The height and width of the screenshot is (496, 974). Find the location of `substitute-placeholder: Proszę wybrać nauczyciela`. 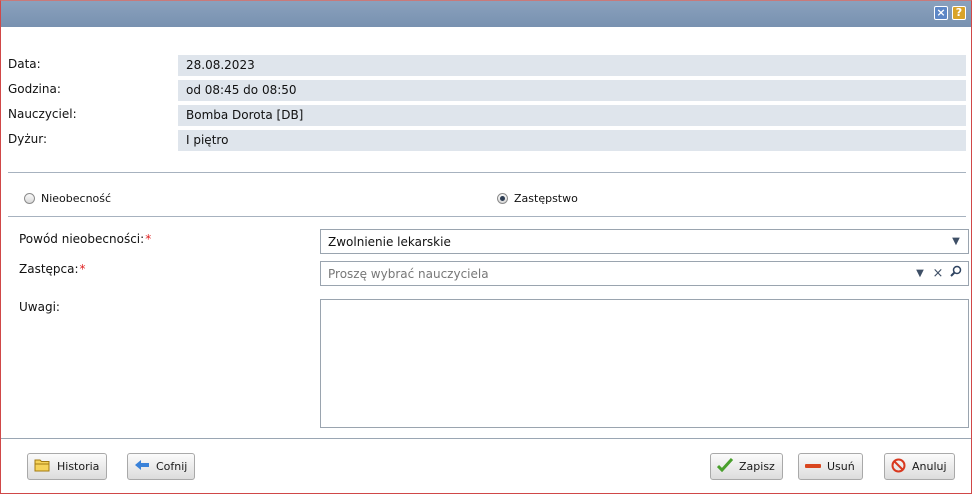

substitute-placeholder: Proszę wybrać nauczyciela is located at coordinates (408, 274).